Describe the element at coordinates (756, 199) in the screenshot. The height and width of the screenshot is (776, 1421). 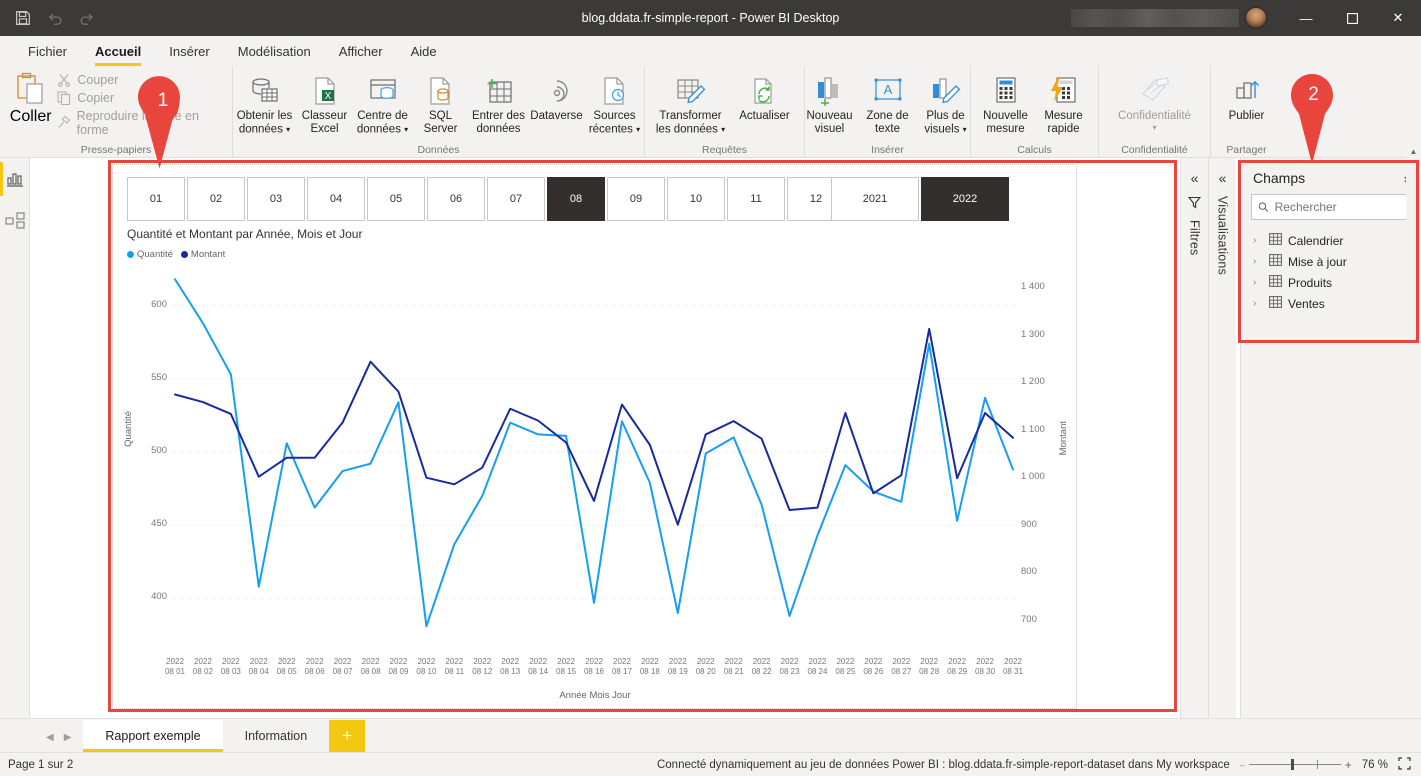
I see `month-slicer-tile-11: 11` at that location.